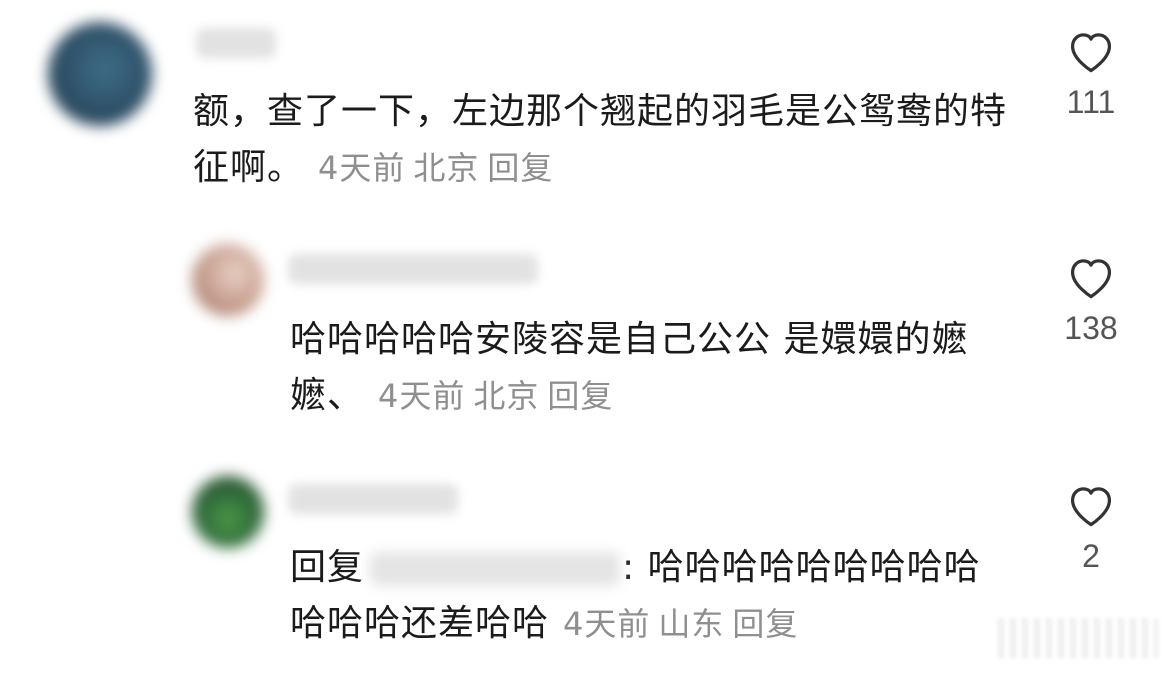  I want to click on like-button: 111, so click(1091, 73).